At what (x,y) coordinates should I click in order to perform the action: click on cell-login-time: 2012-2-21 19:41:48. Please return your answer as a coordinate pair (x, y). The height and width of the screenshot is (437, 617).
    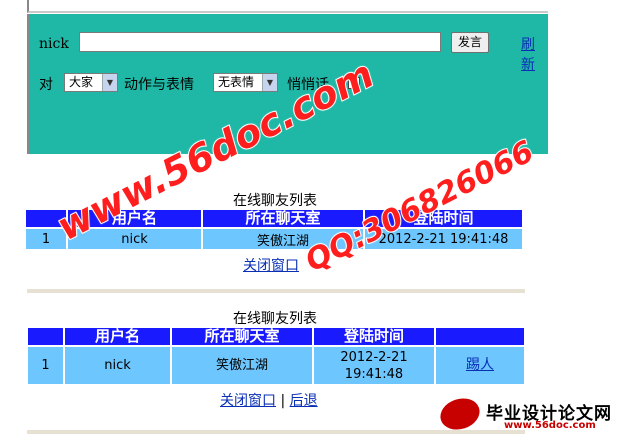
    Looking at the image, I should click on (374, 365).